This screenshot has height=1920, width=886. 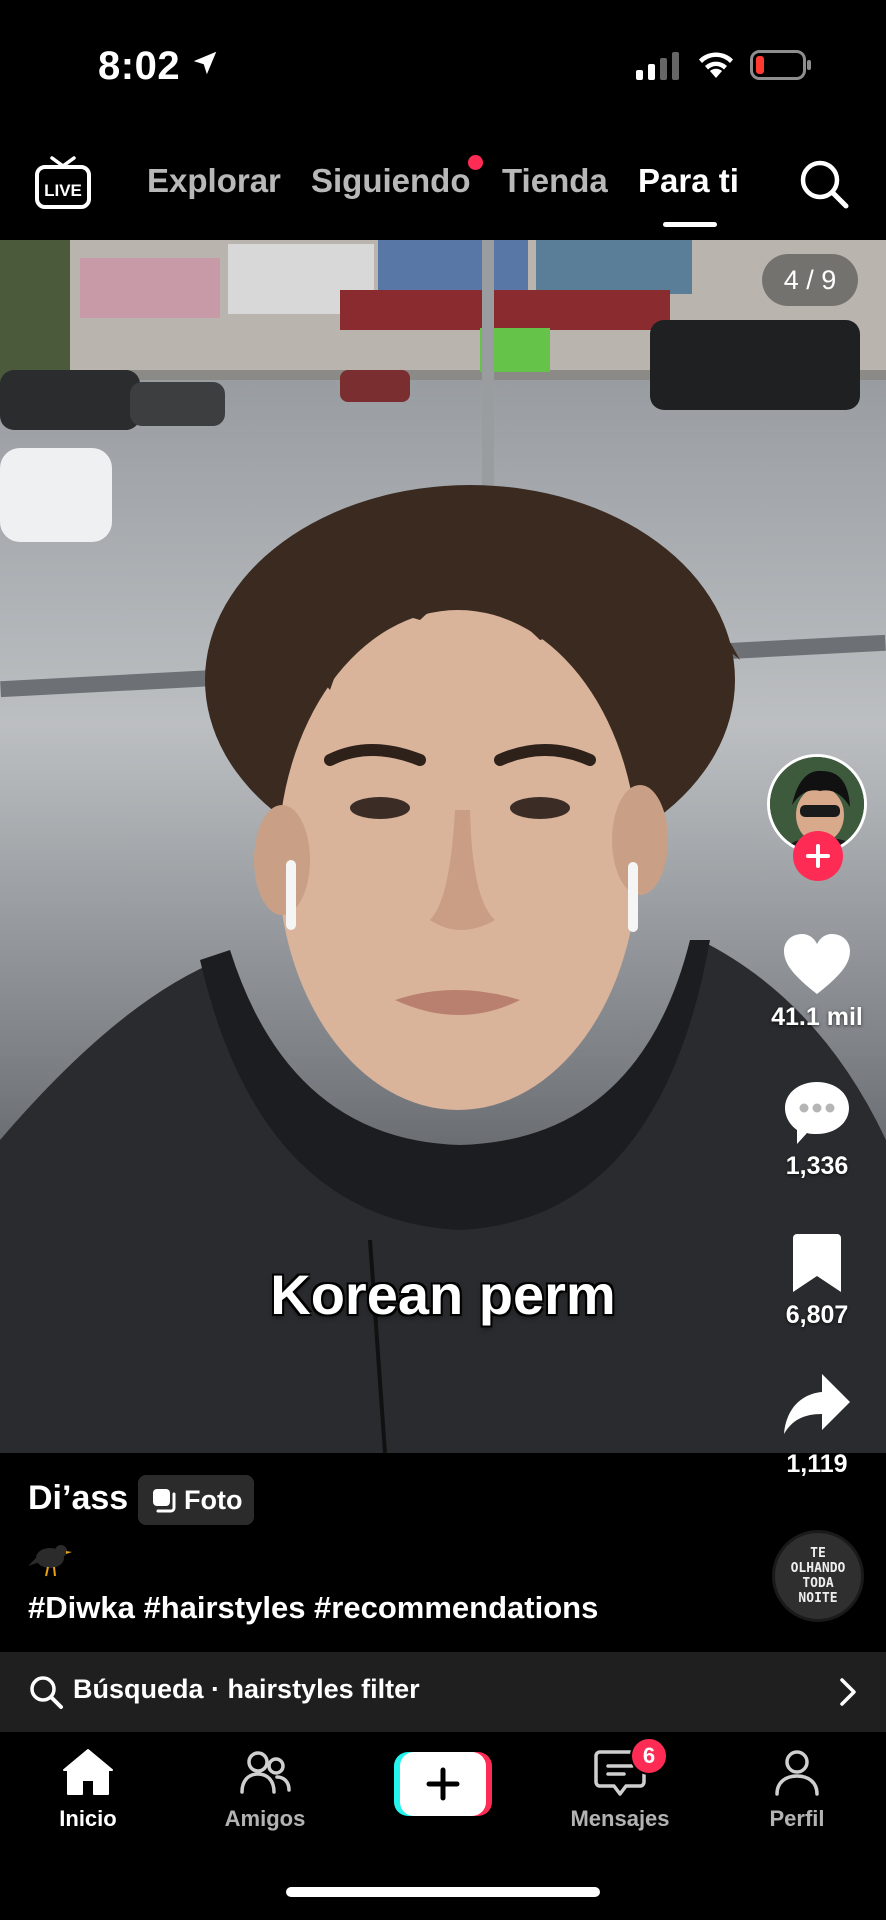 What do you see at coordinates (313, 1608) in the screenshot?
I see `post-hashtags: #Diwka #hairstyles #recommendations` at bounding box center [313, 1608].